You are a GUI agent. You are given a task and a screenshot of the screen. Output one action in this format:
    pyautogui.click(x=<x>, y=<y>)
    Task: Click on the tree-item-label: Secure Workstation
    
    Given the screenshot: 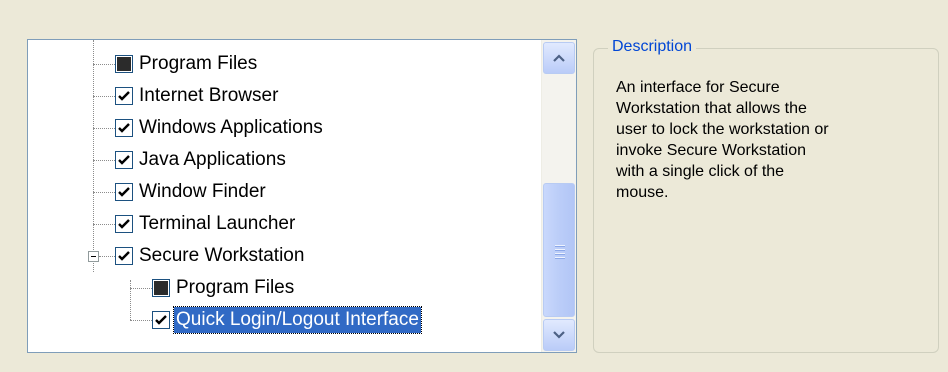 What is the action you would take?
    pyautogui.click(x=222, y=255)
    